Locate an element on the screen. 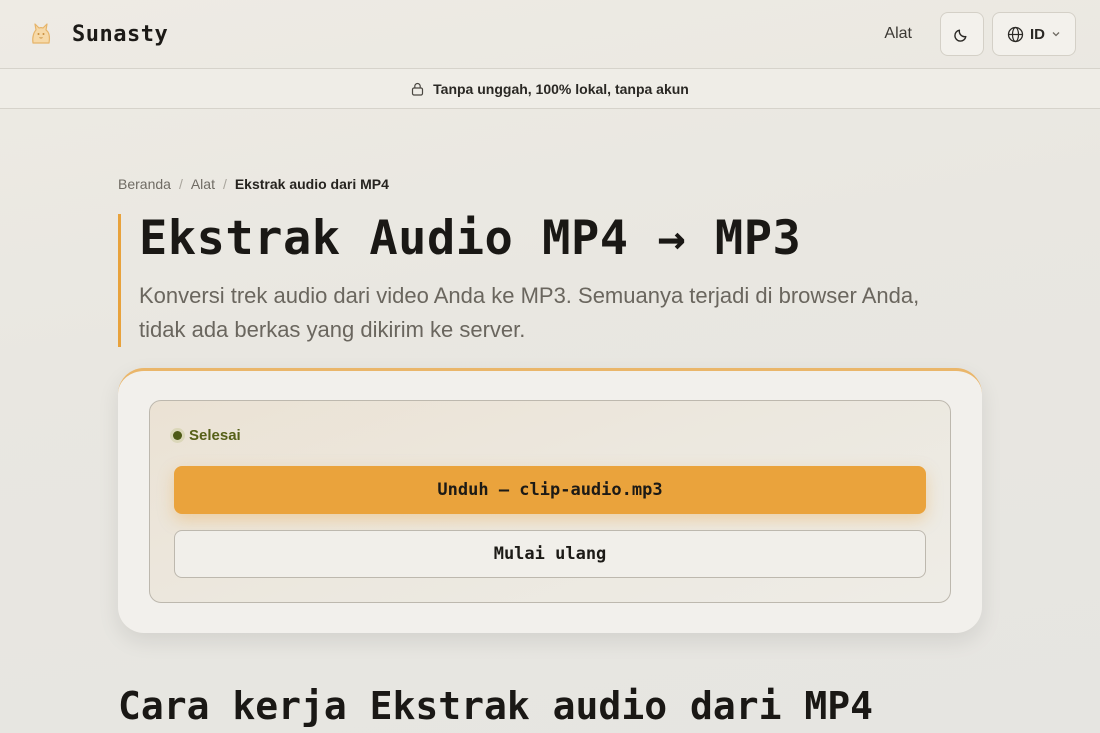  brand-link: Sunasty is located at coordinates (97, 34).